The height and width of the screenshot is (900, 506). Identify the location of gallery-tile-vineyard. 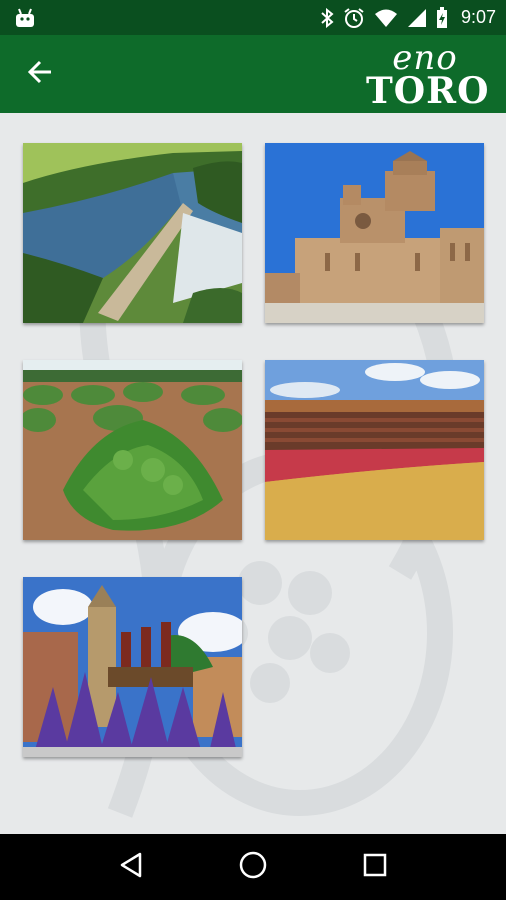
(132, 450).